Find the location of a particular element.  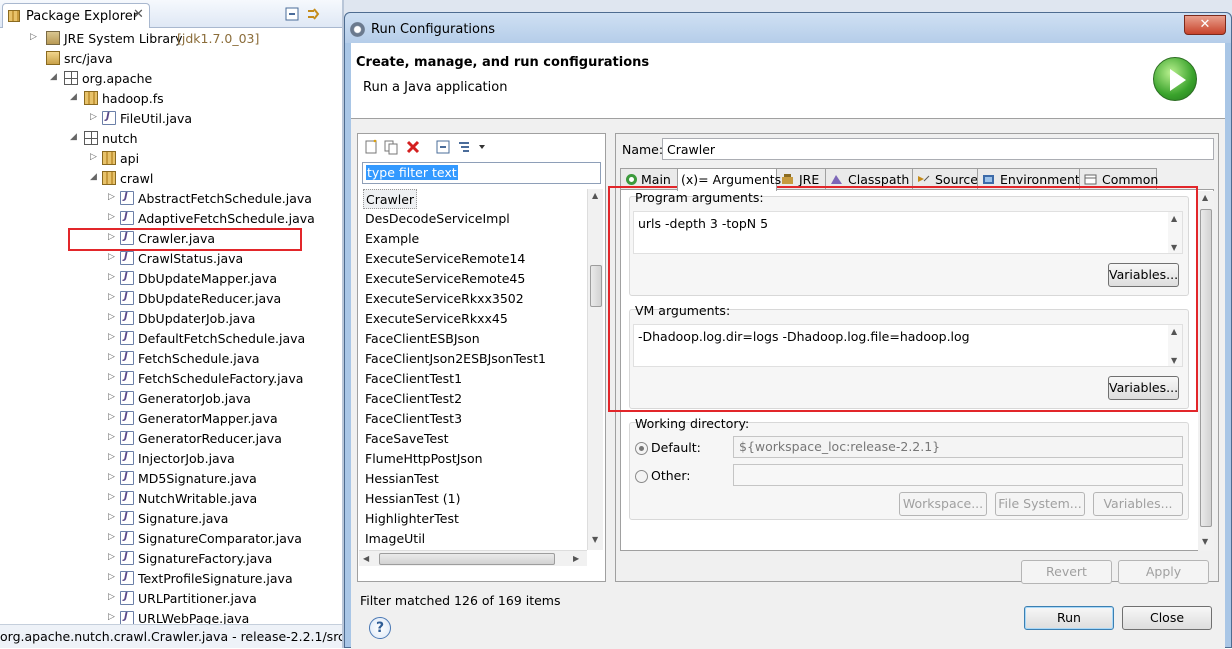

tree-item: ▷ FetchSchedule.java is located at coordinates (172, 358).